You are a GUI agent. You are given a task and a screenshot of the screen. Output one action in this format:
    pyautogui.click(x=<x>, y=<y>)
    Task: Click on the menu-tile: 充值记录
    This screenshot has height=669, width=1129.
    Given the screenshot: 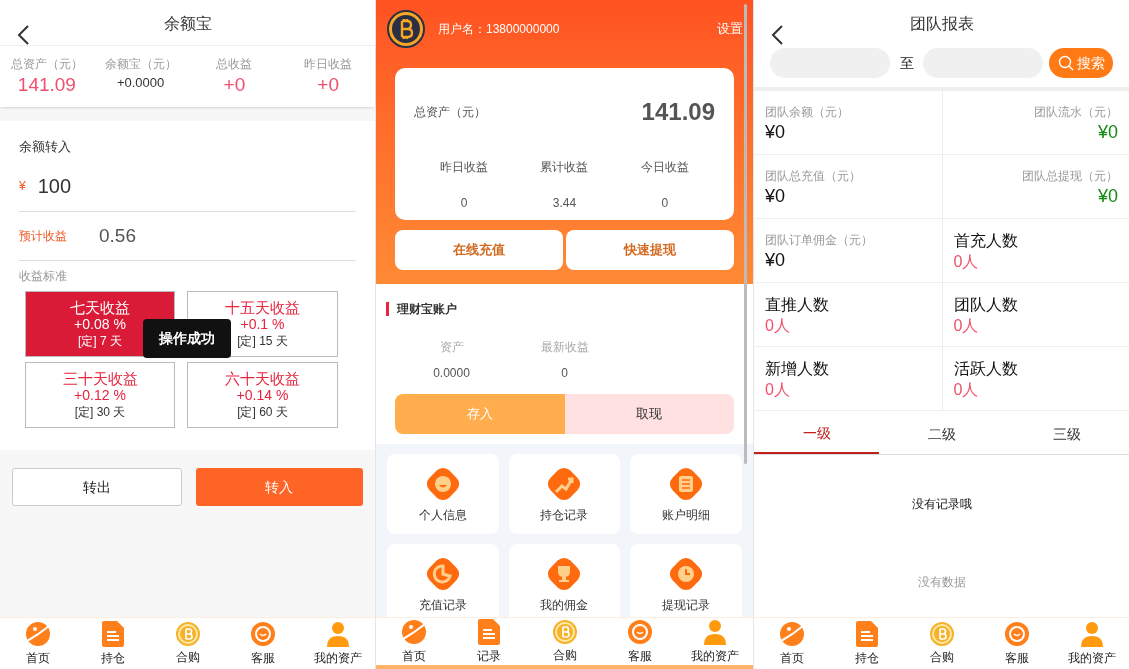 What is the action you would take?
    pyautogui.click(x=443, y=580)
    